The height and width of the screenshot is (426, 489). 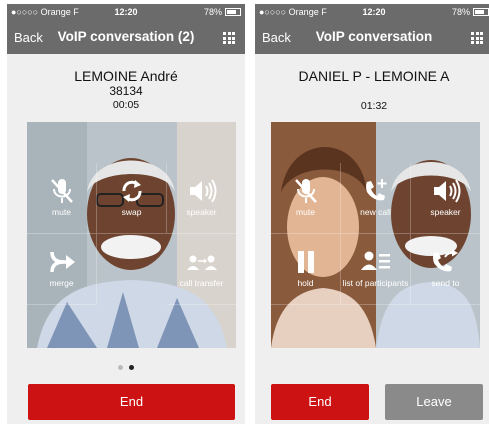 I want to click on swap-icon, so click(x=131, y=191).